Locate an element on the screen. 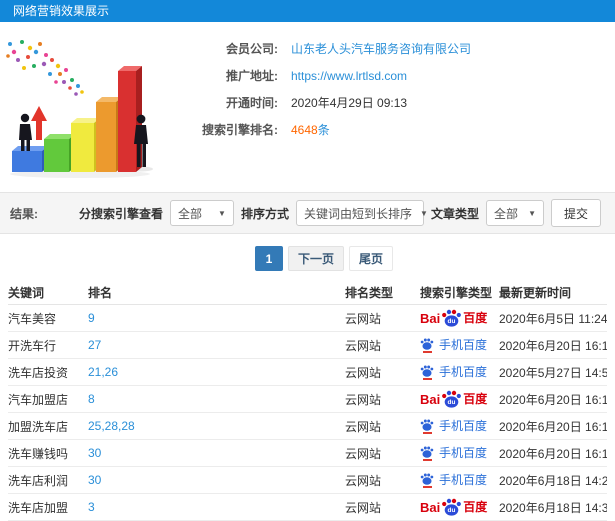  keyword-cell: 洗车店利润 is located at coordinates (38, 480).